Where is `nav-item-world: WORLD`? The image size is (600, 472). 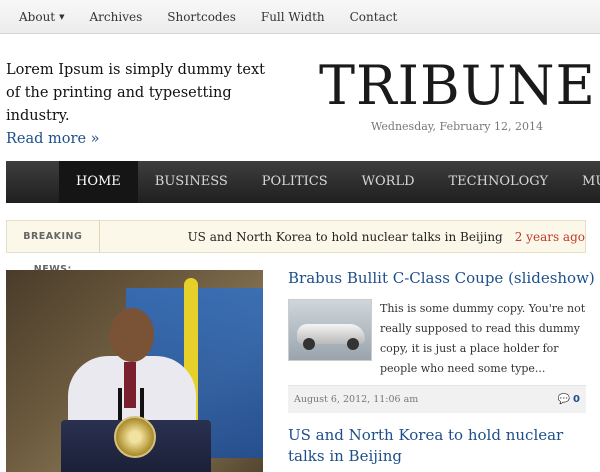
nav-item-world: WORLD is located at coordinates (388, 182).